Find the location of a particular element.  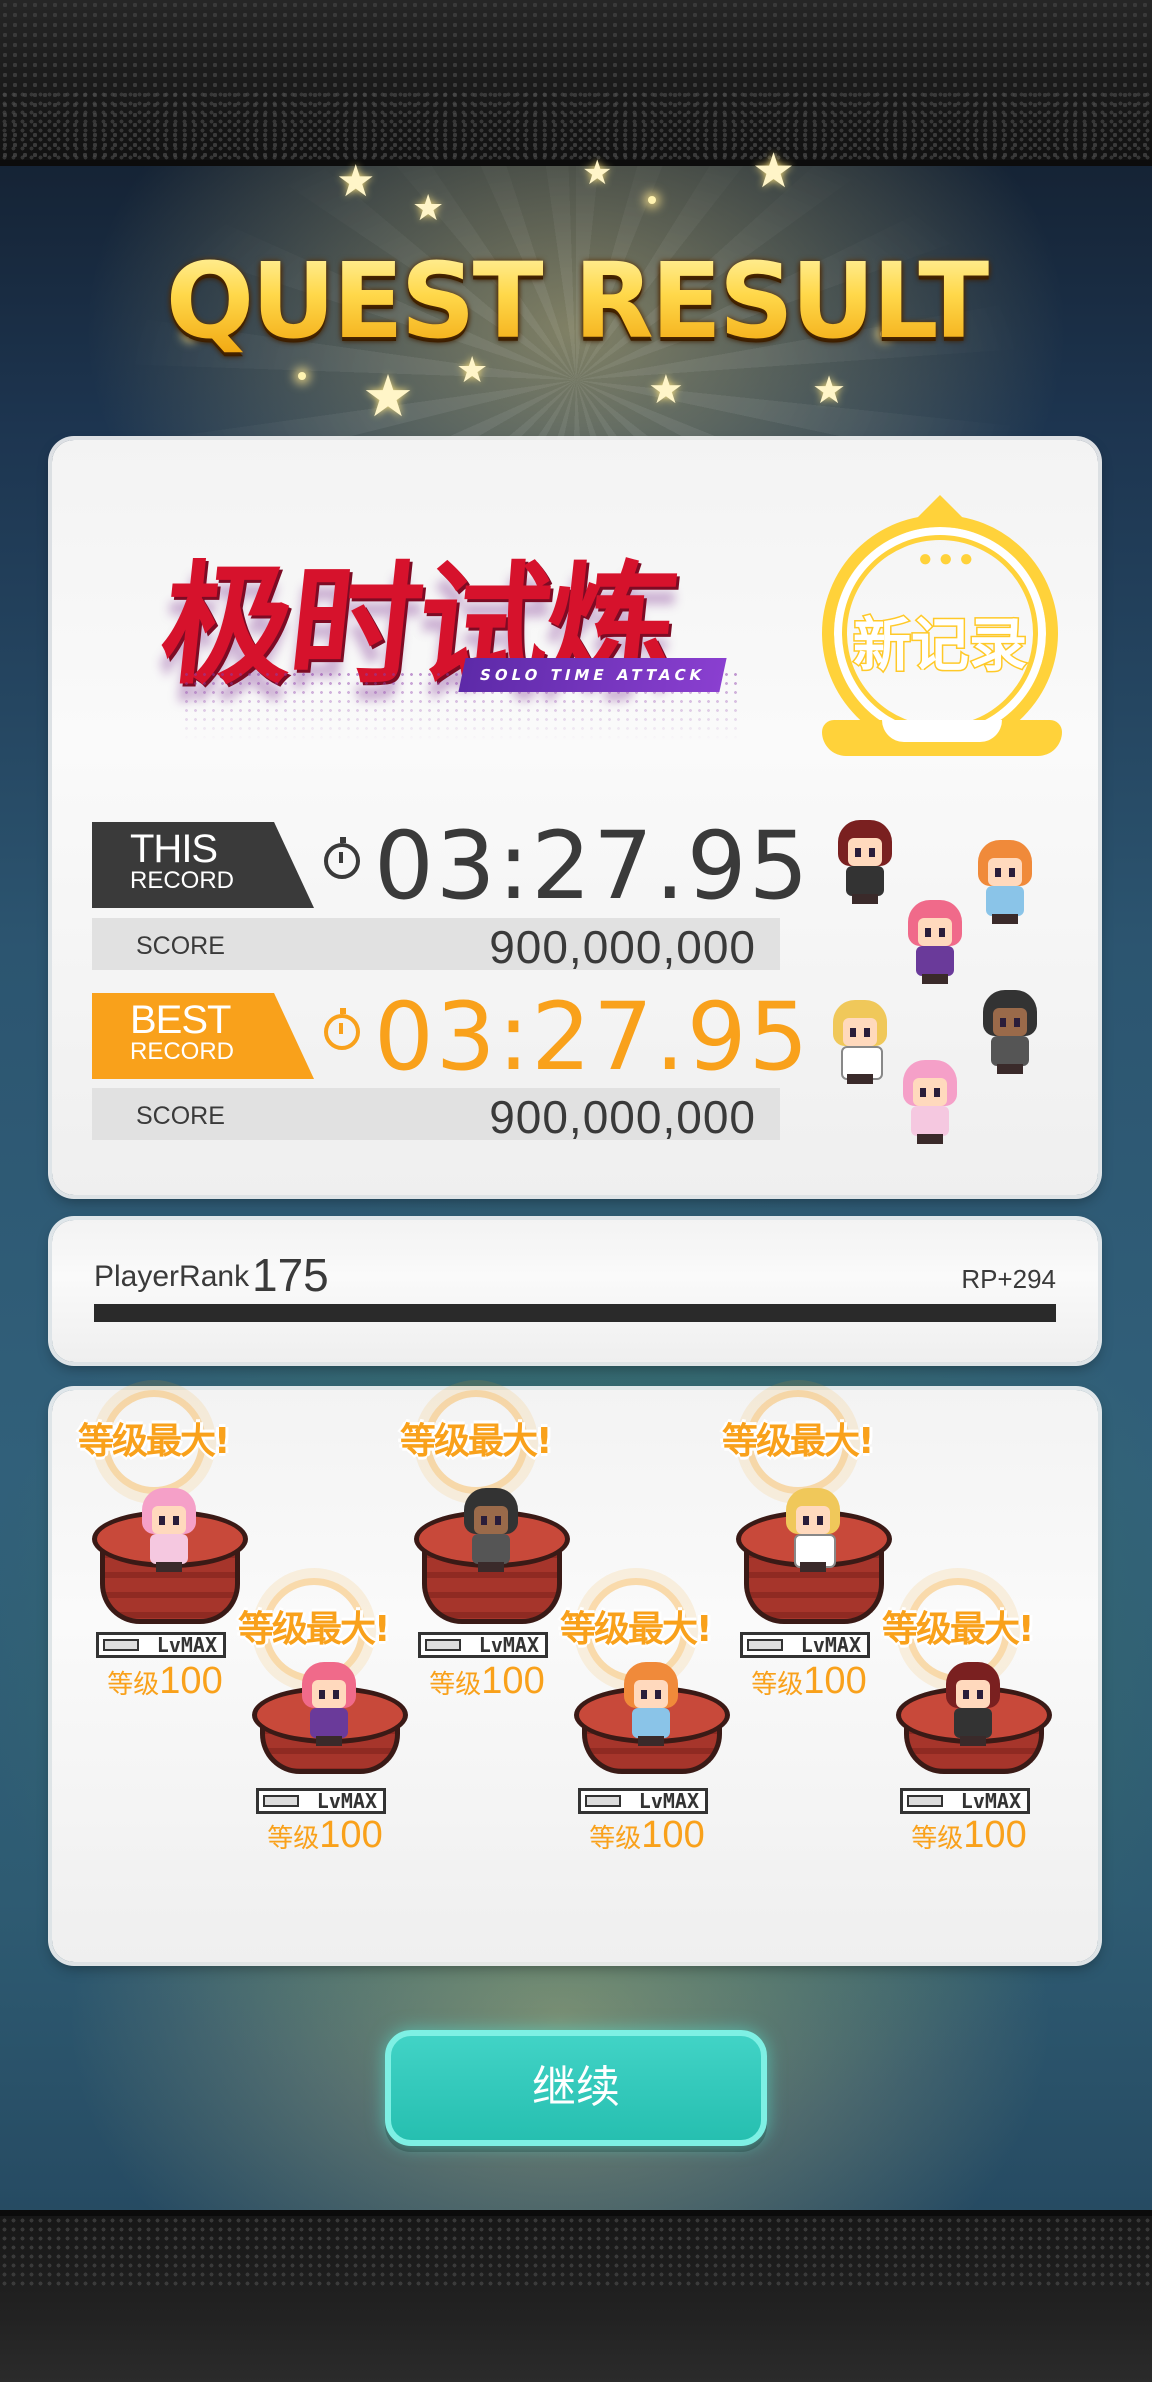

best-record-label: BEST RECORD is located at coordinates (203, 1036).